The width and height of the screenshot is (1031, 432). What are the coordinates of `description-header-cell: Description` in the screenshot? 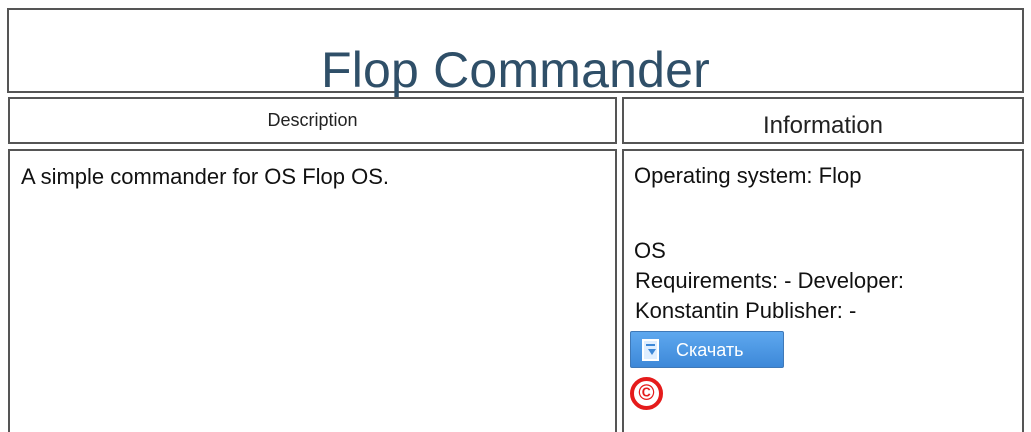 It's located at (312, 120).